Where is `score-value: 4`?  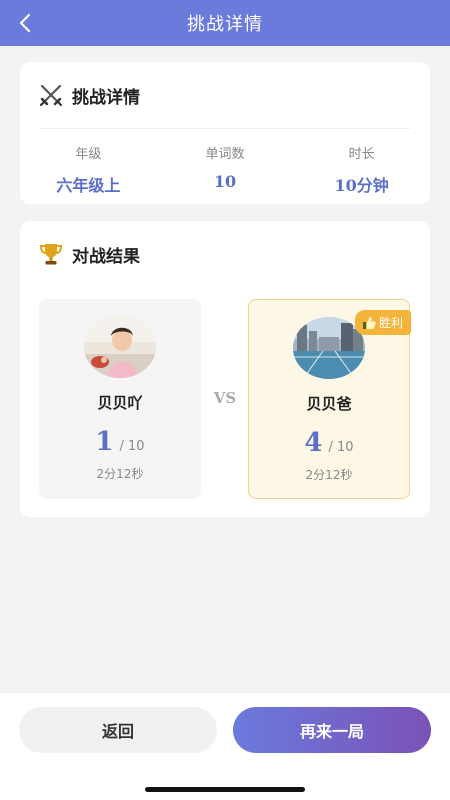 score-value: 4 is located at coordinates (313, 443).